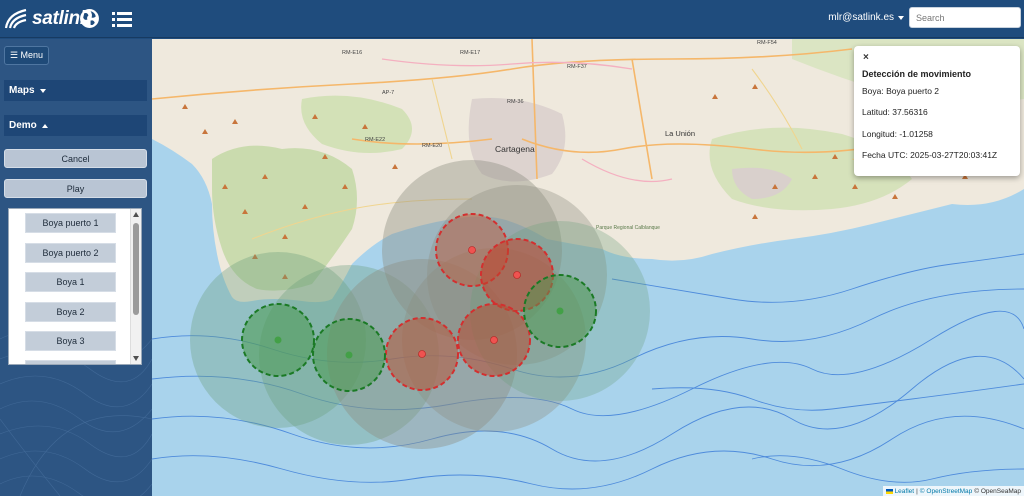 The image size is (1024, 496). I want to click on popup-title: Detección de movimiento, so click(917, 74).